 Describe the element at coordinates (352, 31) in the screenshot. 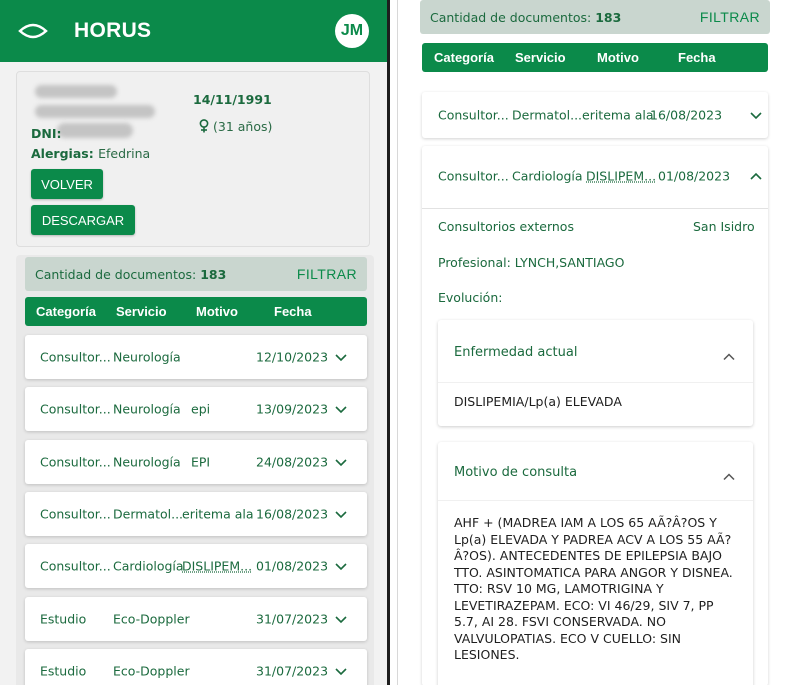

I see `user-avatar: JM` at that location.